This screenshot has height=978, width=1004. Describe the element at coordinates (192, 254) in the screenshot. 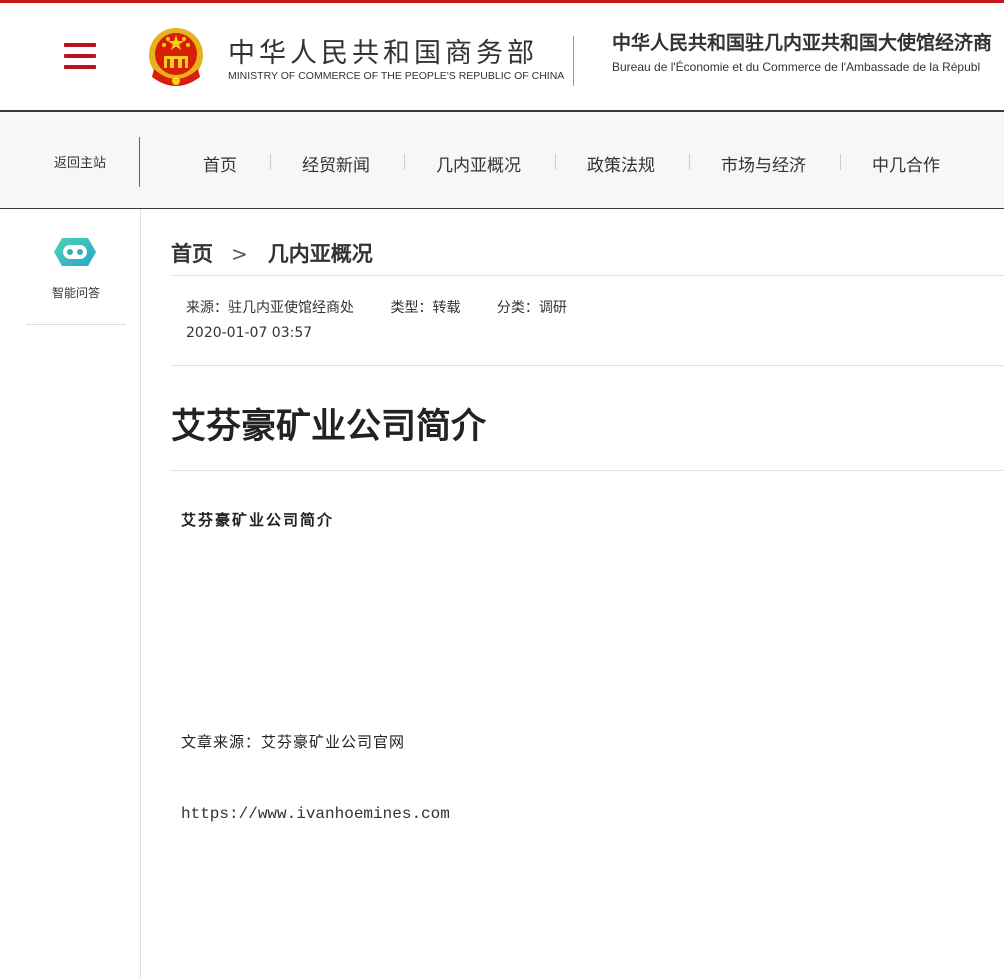

I see `breadcrumb-home: 首页` at that location.